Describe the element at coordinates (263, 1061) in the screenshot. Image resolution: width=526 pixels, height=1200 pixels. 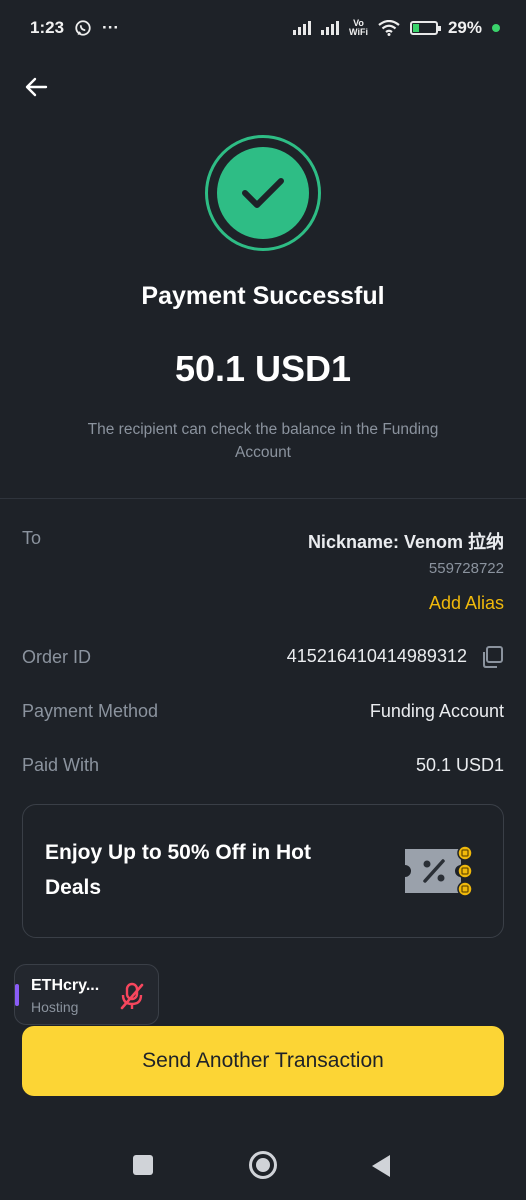
I see `send-another-transaction-button: Send Another Transaction` at that location.